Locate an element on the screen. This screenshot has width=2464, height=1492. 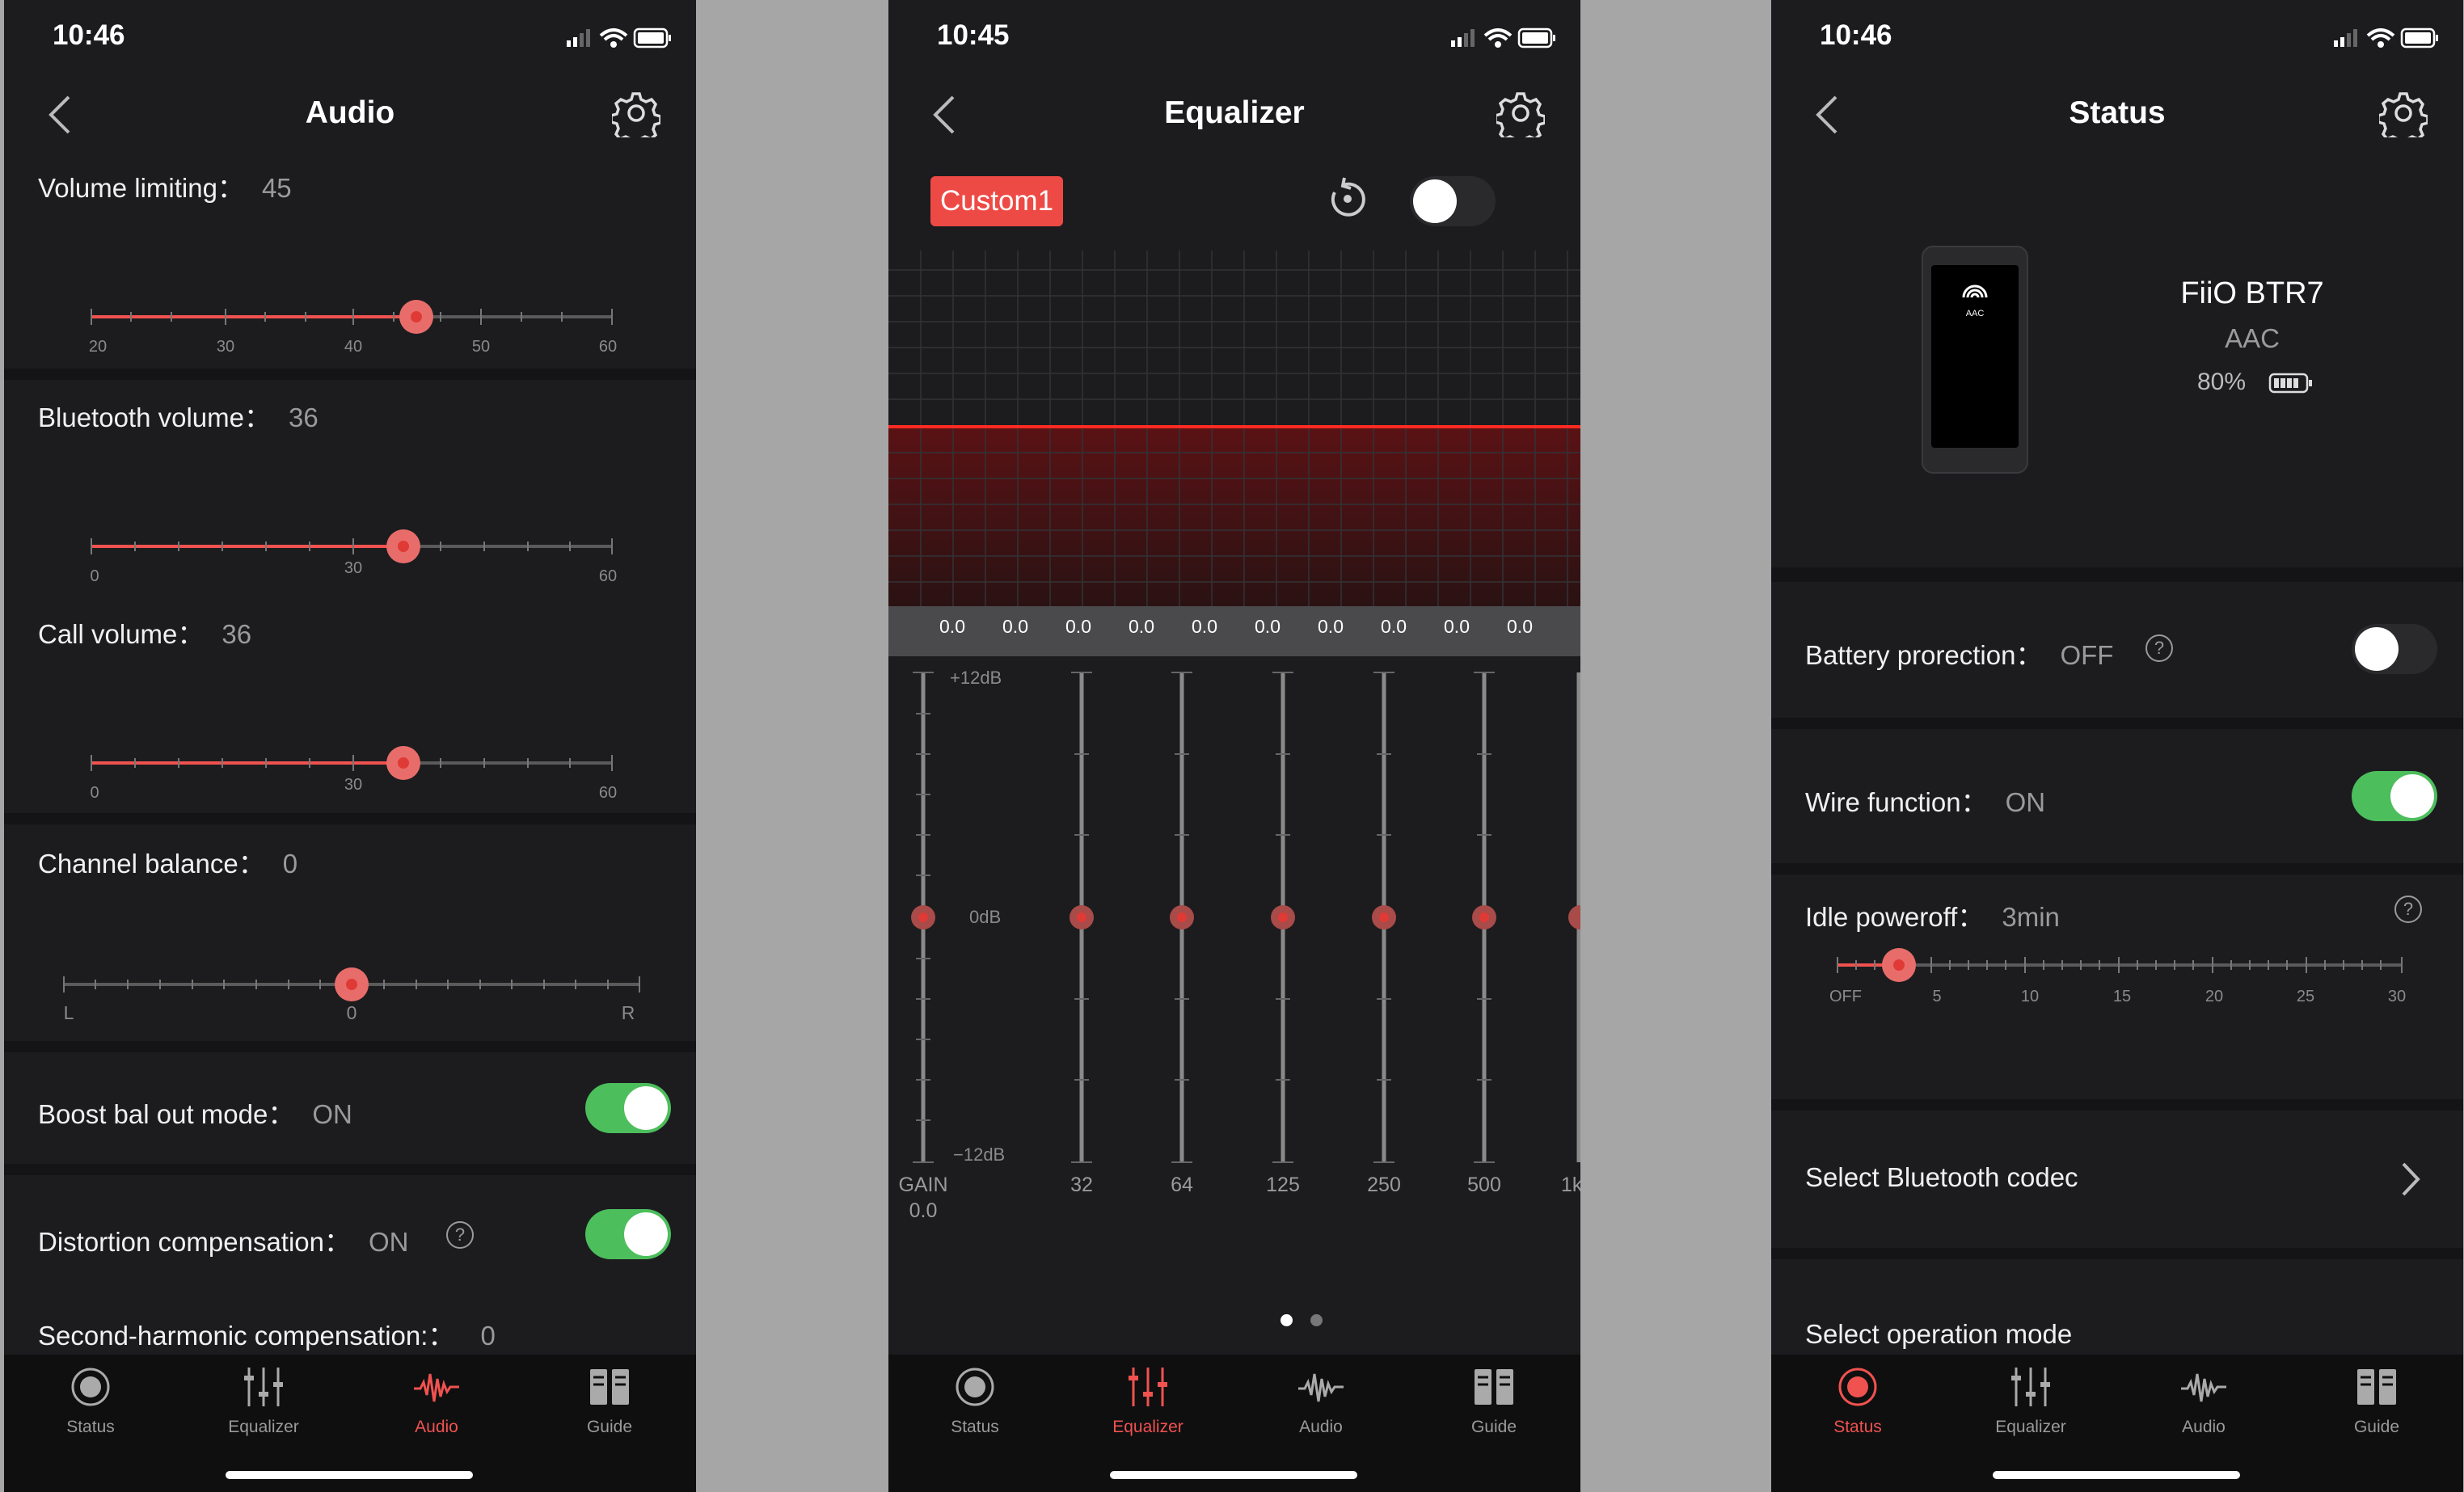
second-harmonic-value: 0 is located at coordinates (488, 1336).